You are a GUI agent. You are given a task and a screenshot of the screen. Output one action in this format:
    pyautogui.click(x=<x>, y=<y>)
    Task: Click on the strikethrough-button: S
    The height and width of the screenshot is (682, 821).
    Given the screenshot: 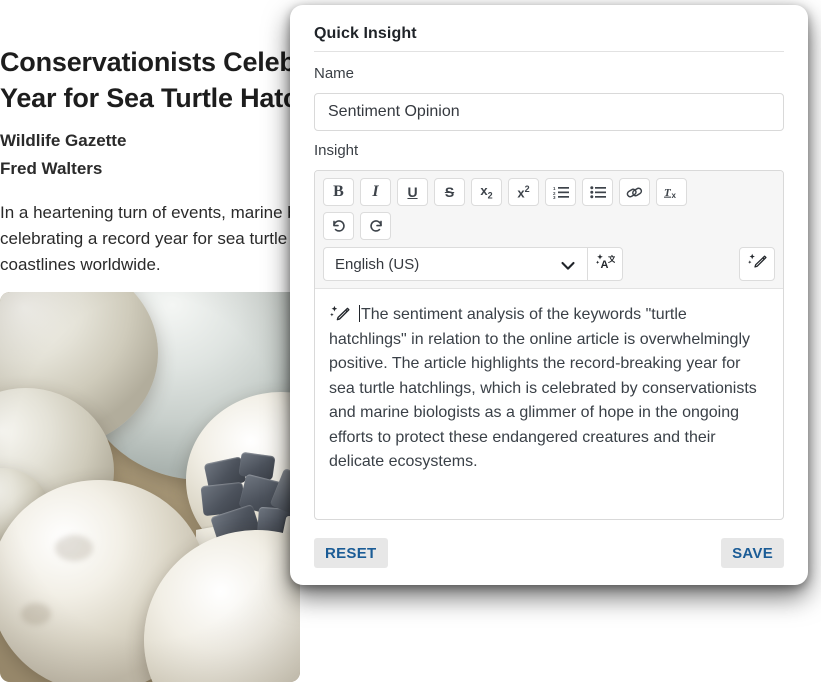 What is the action you would take?
    pyautogui.click(x=449, y=192)
    